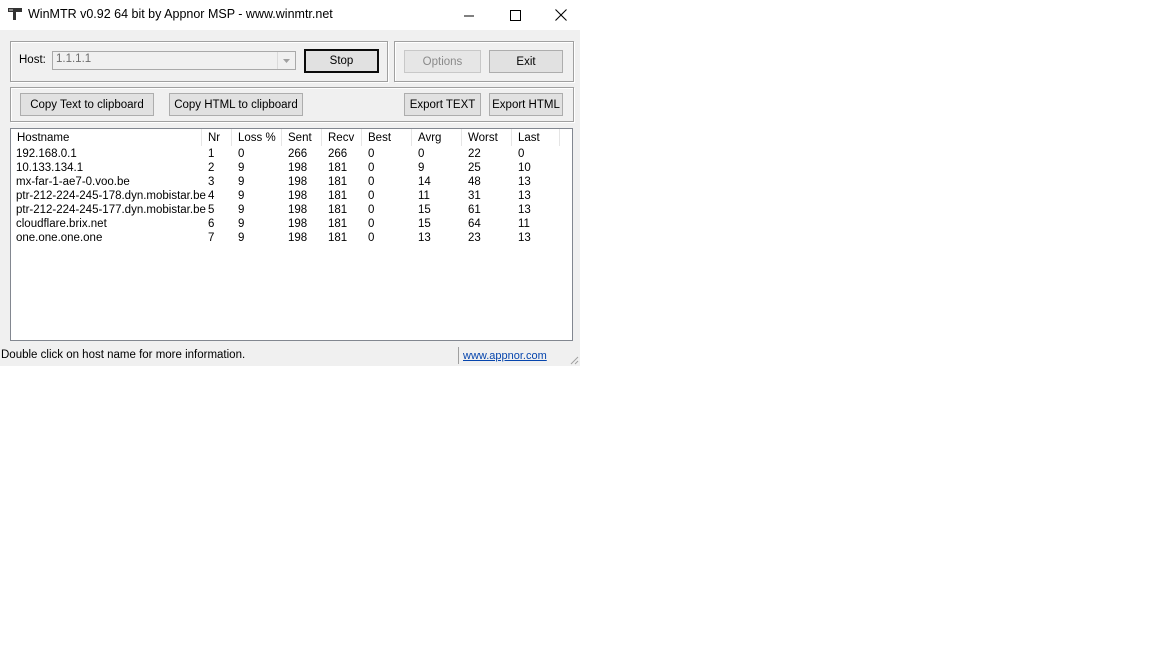  I want to click on column-header-last: Last, so click(536, 137).